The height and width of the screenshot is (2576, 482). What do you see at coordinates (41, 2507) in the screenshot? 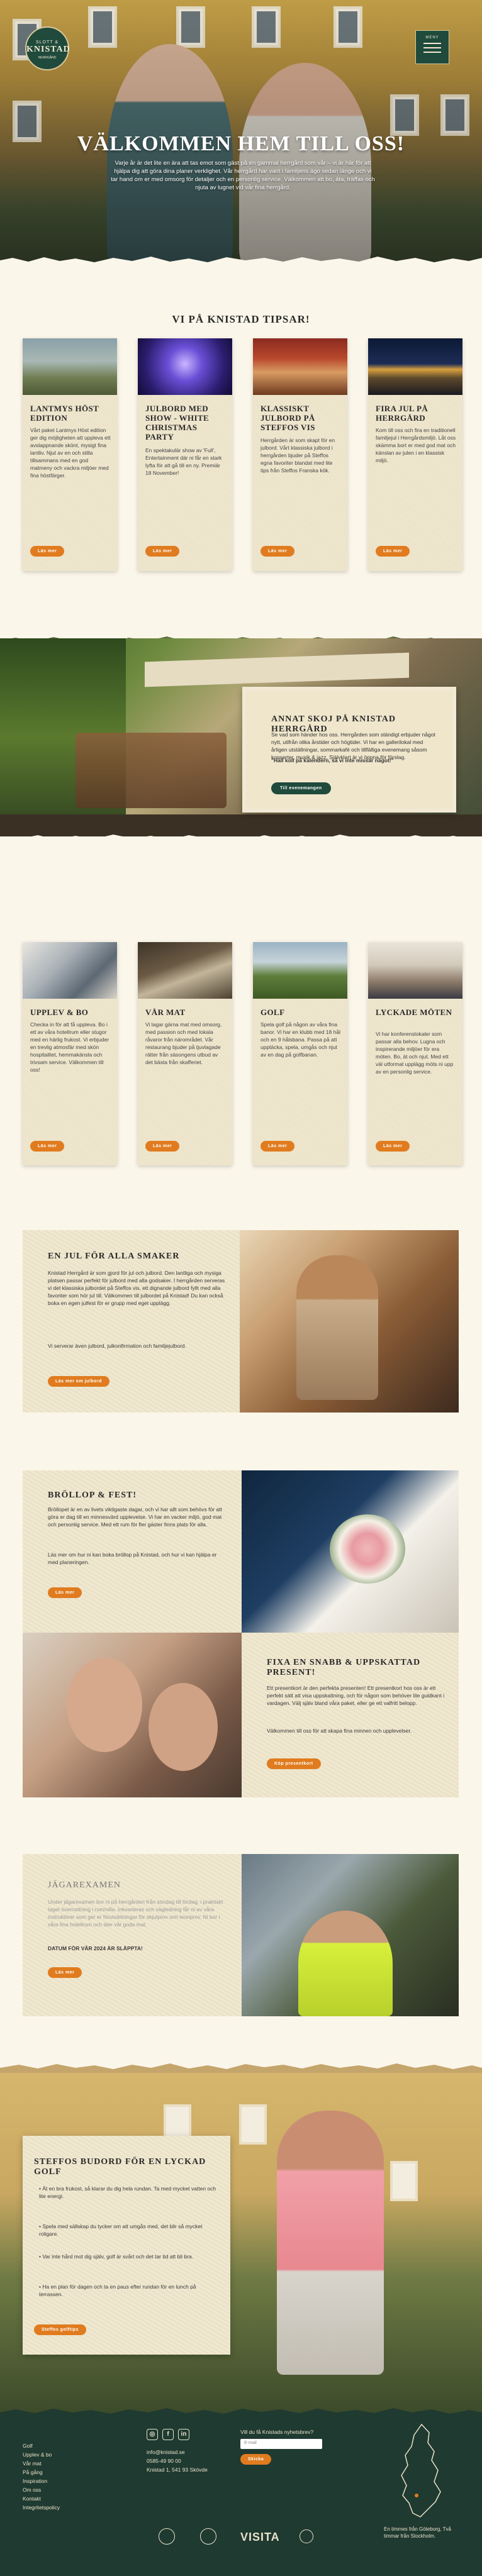
I see `footer-link: Integritetspolicy` at bounding box center [41, 2507].